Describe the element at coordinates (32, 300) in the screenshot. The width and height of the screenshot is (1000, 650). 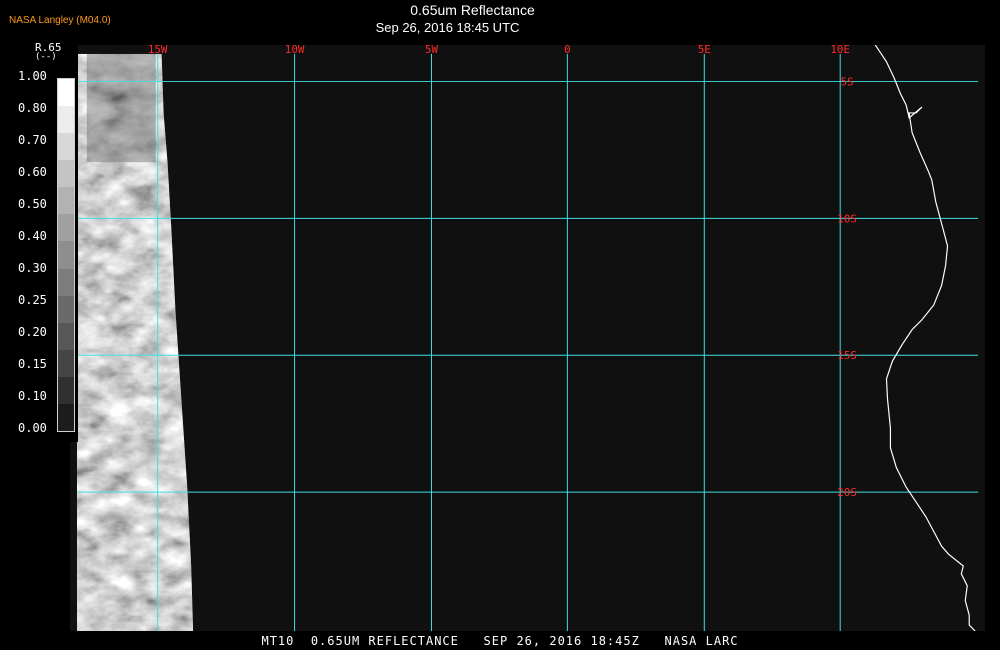
I see `colorbar-tick-label: 0.25` at that location.